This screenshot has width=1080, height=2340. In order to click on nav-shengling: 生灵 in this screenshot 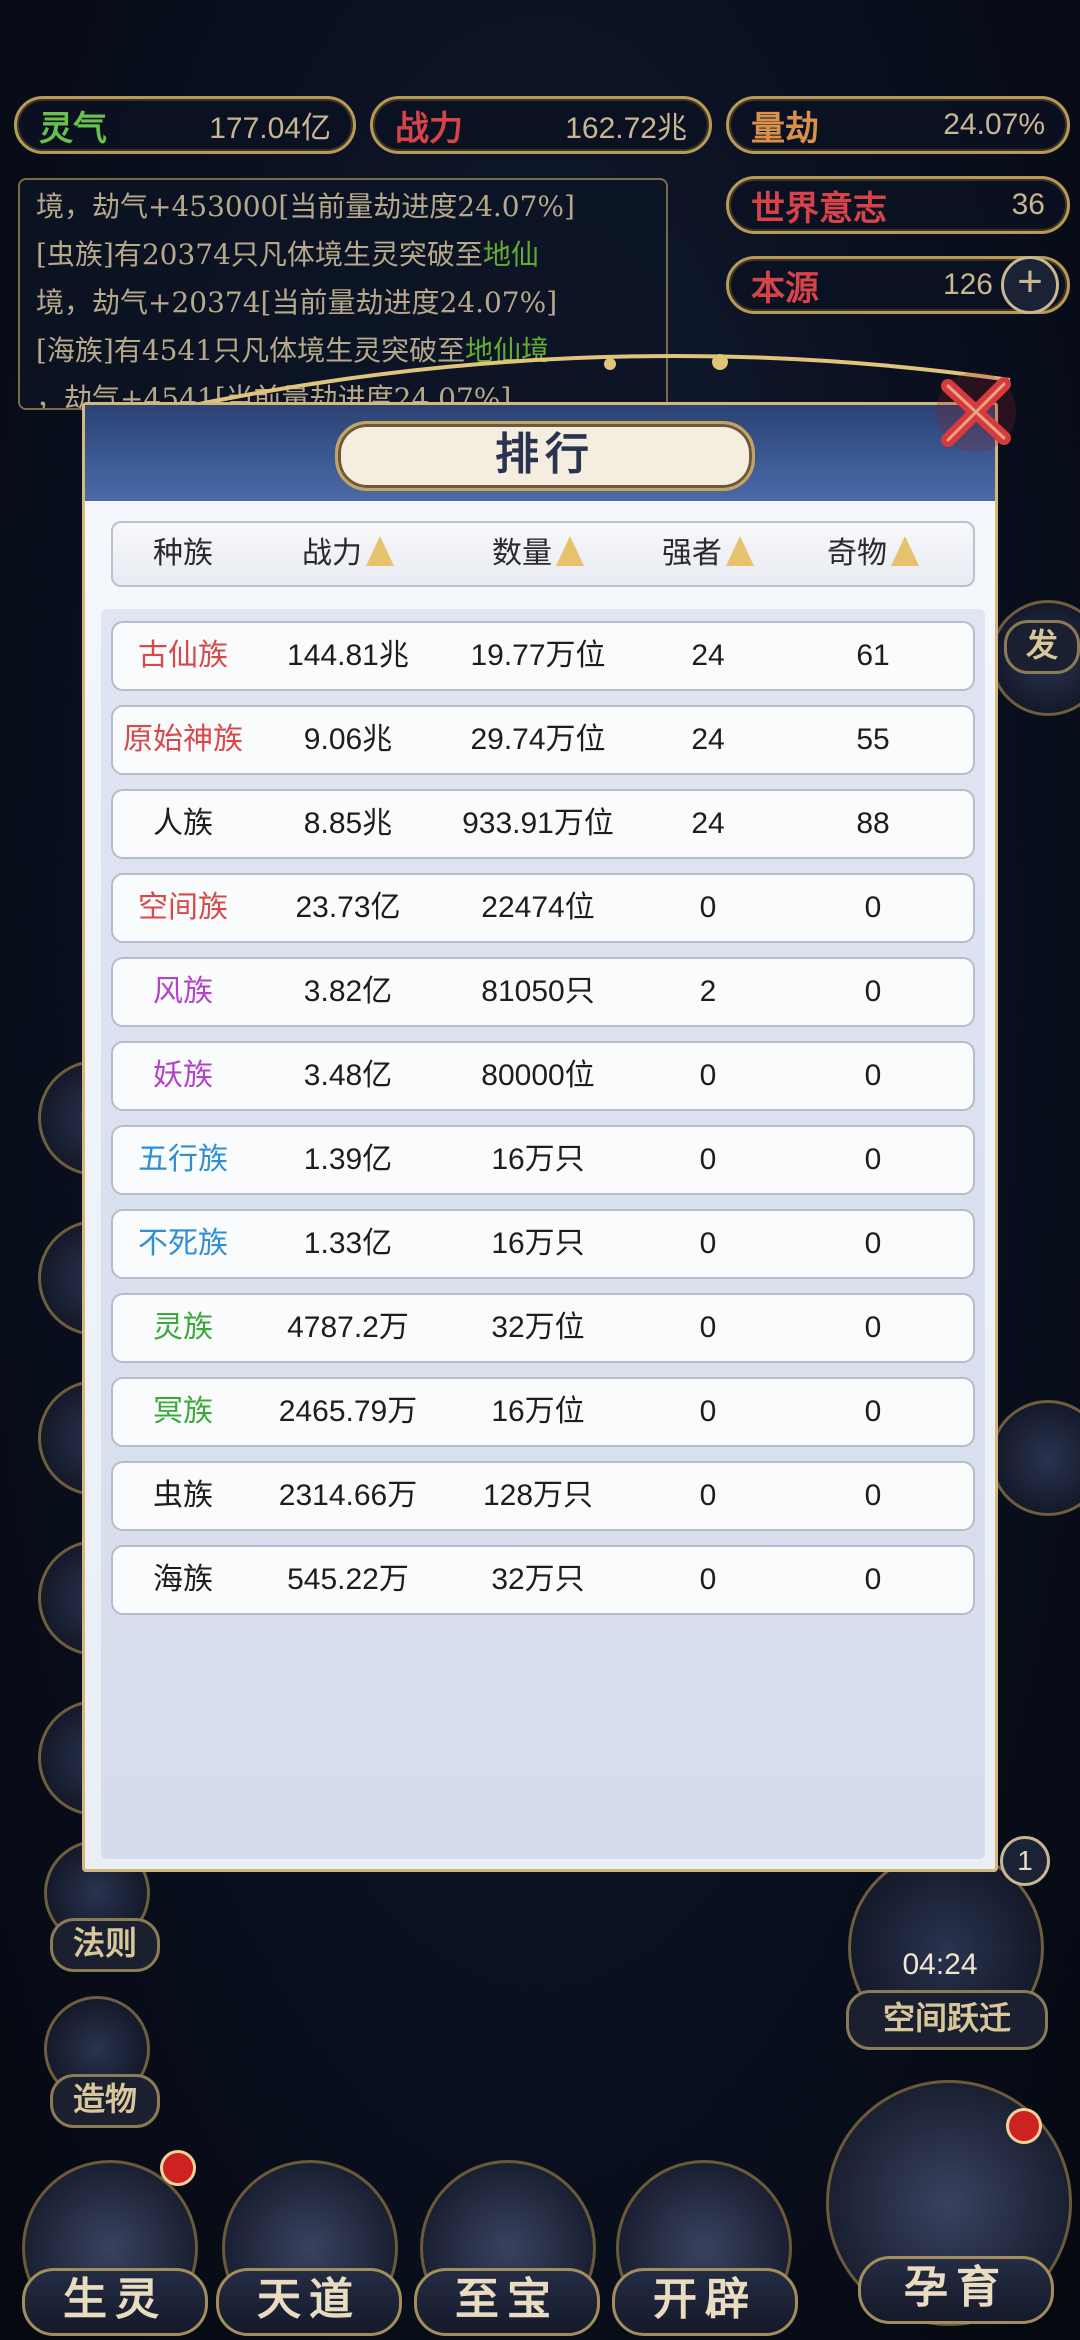, I will do `click(115, 2302)`.